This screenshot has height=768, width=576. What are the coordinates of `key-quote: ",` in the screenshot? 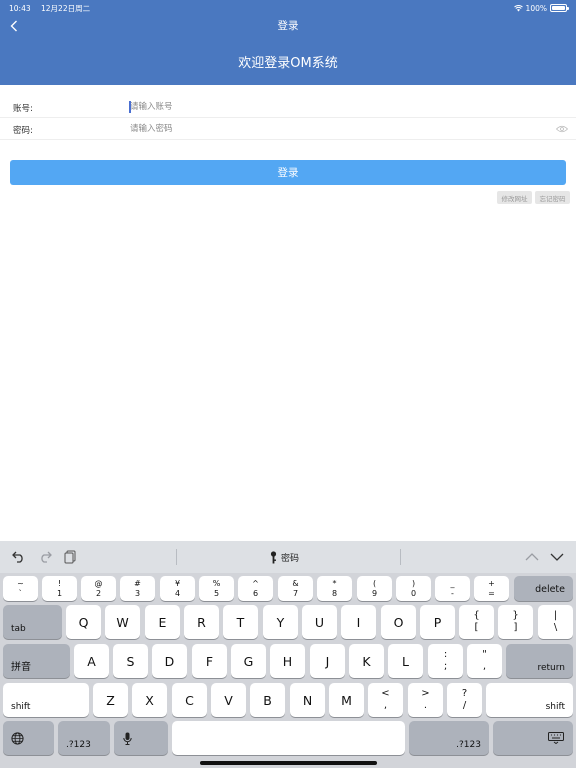 It's located at (484, 661).